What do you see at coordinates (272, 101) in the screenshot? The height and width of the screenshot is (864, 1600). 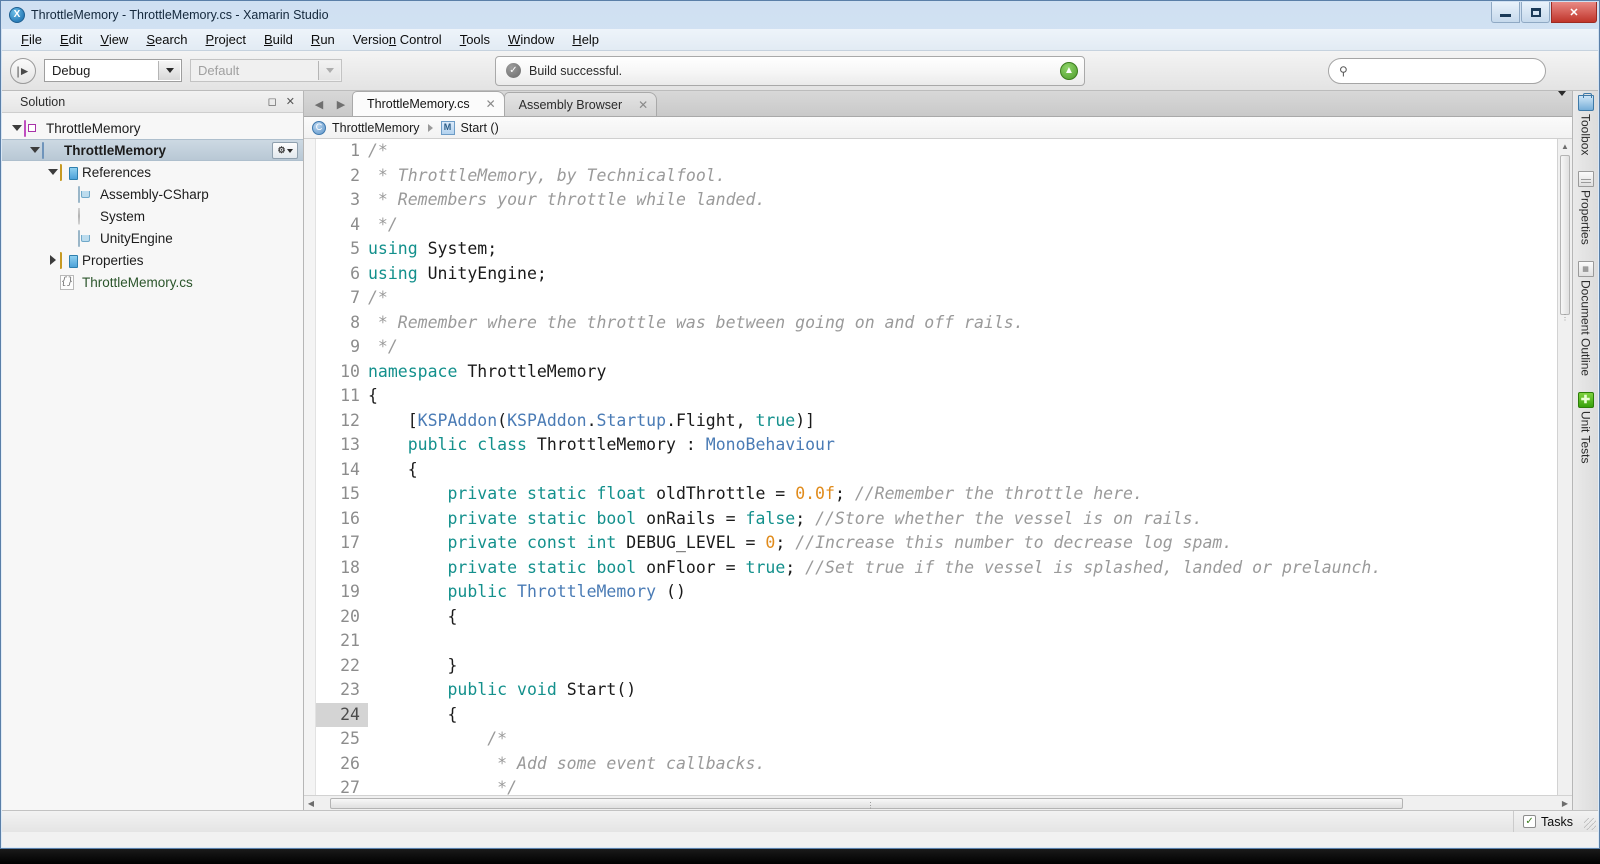 I see `minimize-pad-icon: ◻` at bounding box center [272, 101].